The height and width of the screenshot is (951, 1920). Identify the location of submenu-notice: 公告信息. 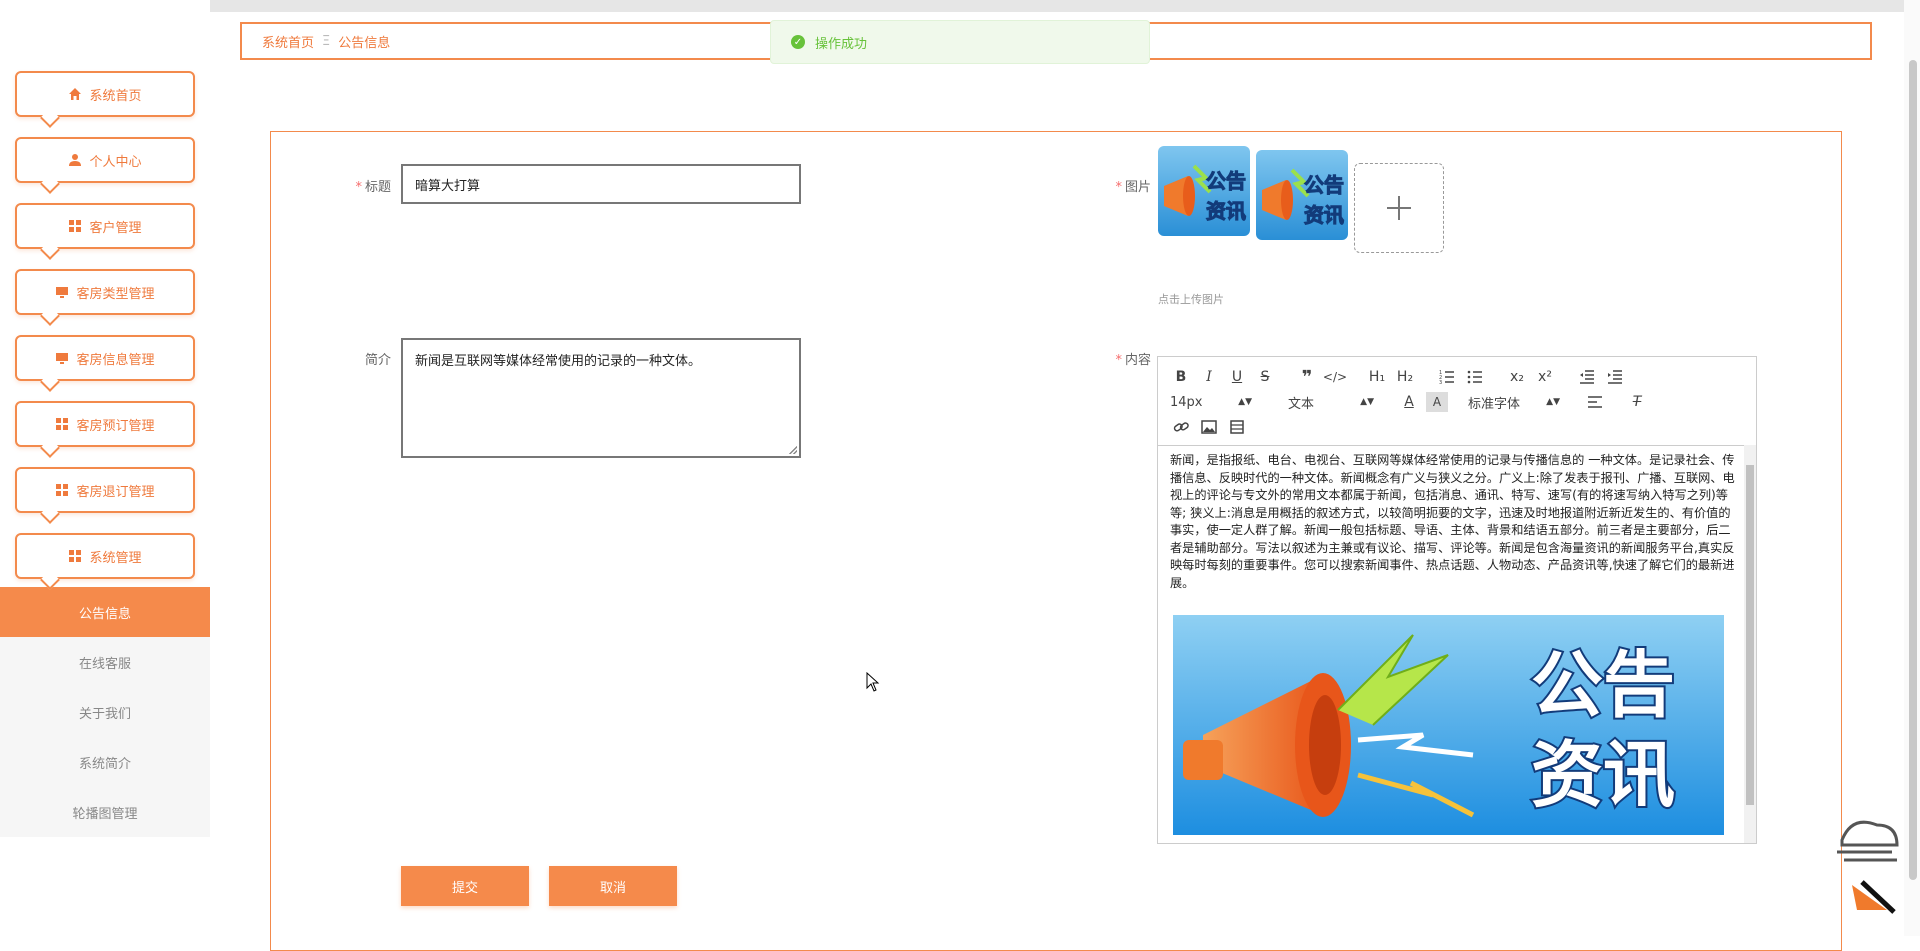
(105, 612).